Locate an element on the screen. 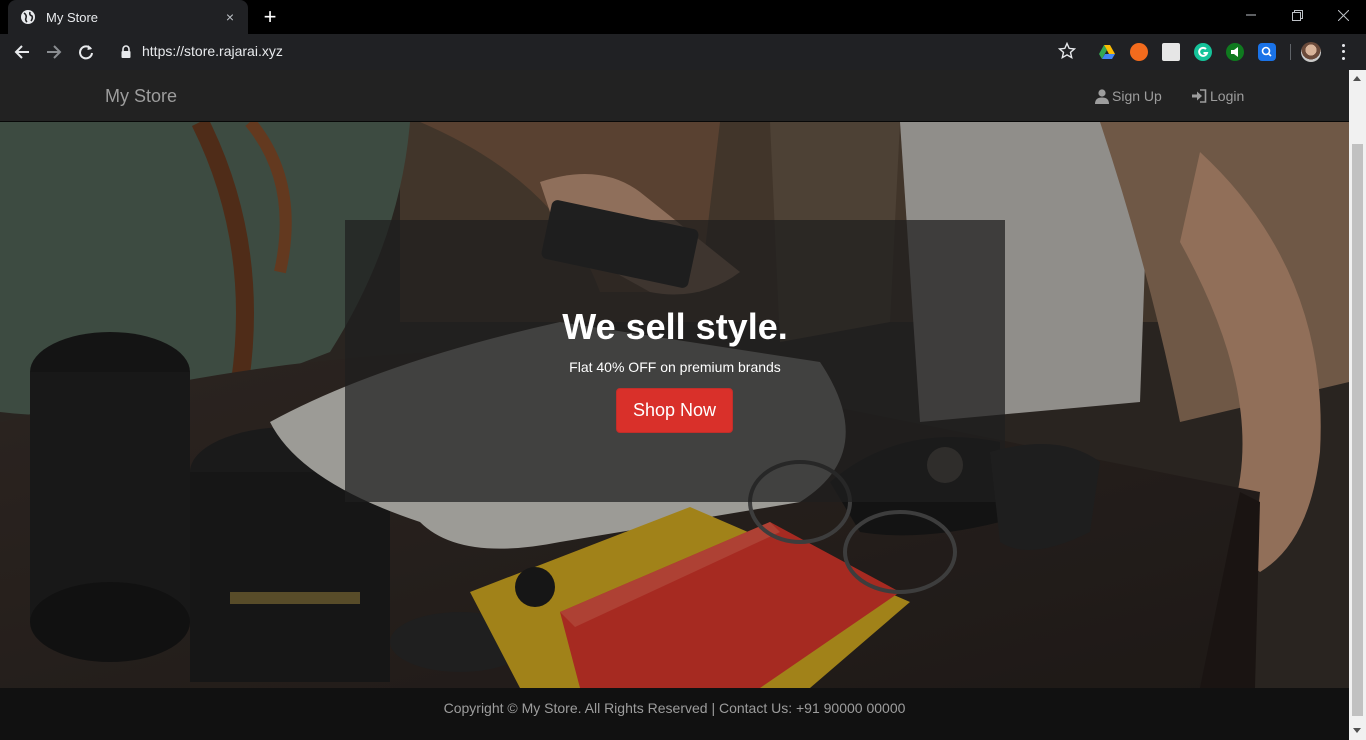  browser-tabstrip: My Store × + is located at coordinates (683, 17).